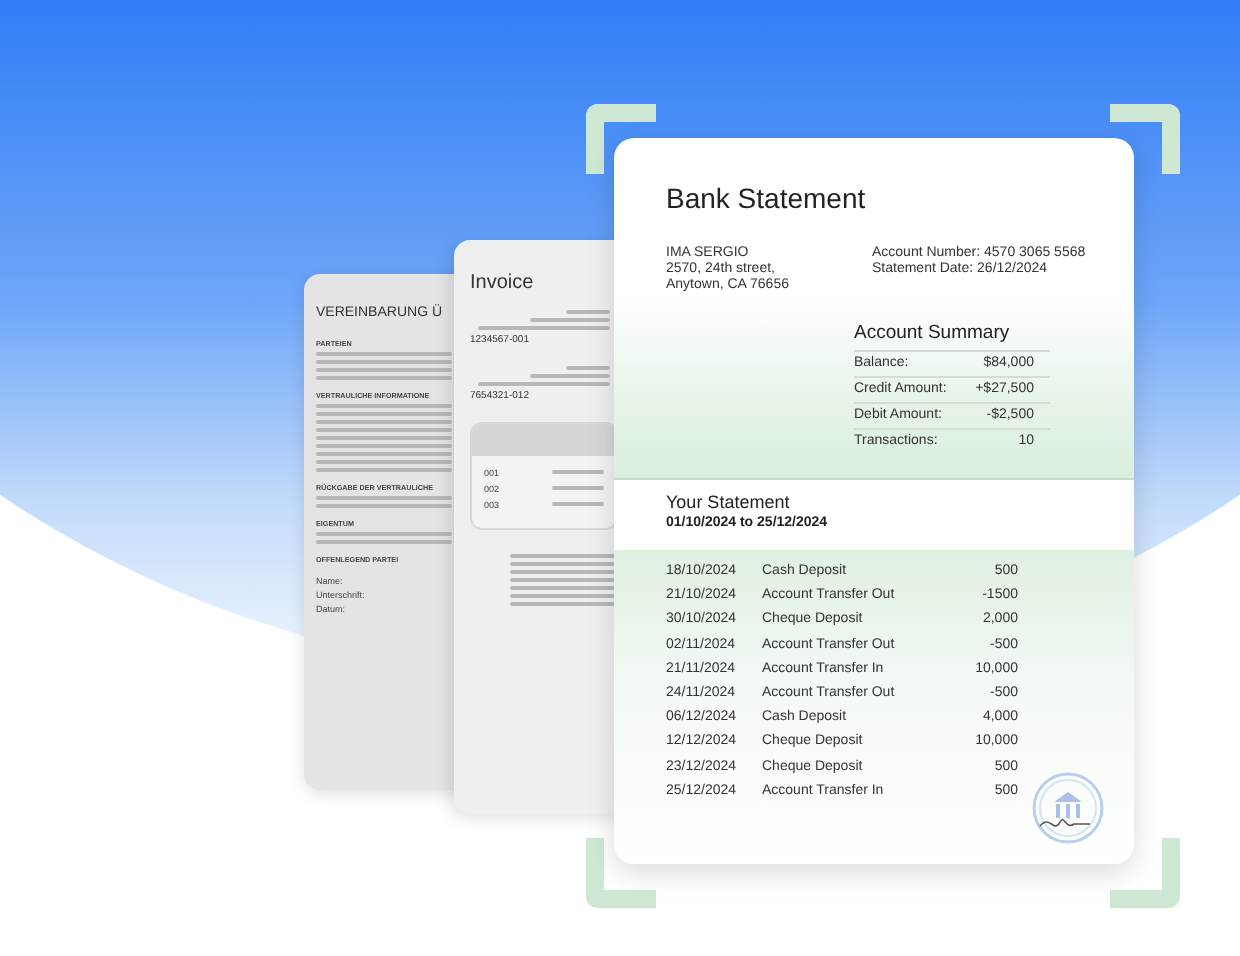 This screenshot has width=1240, height=956. What do you see at coordinates (933, 333) in the screenshot?
I see `summary-title: Account Summary` at bounding box center [933, 333].